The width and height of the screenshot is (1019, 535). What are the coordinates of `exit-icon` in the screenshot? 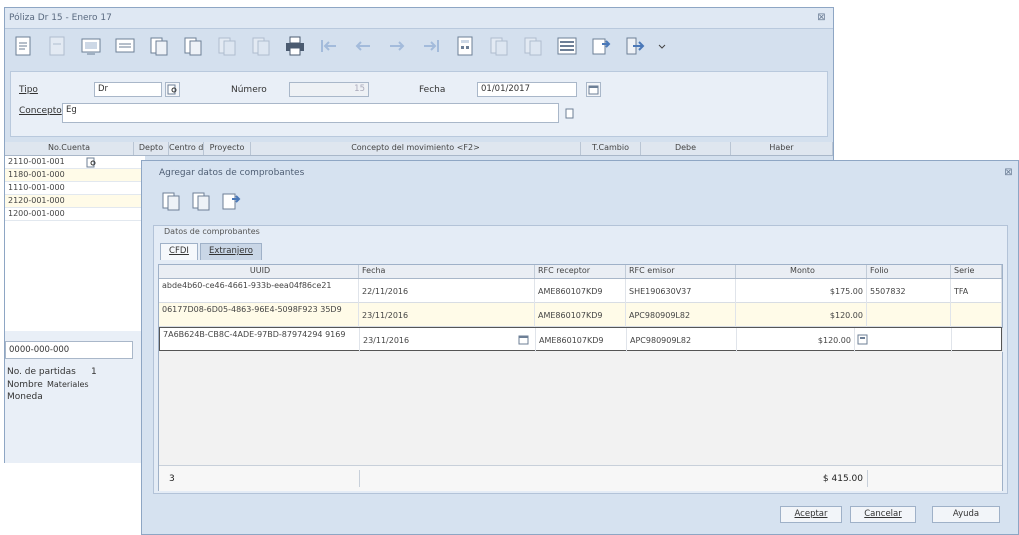 It's located at (635, 46).